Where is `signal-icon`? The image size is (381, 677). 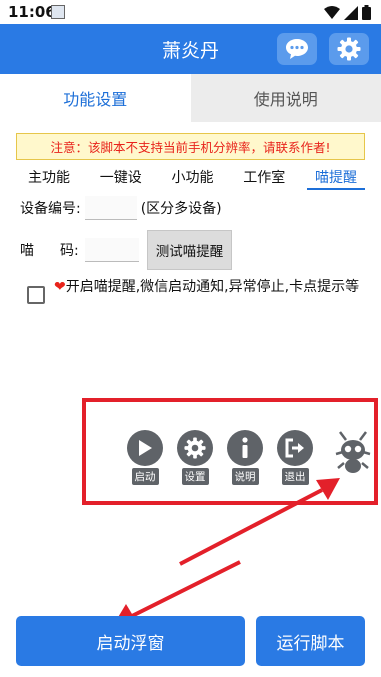
signal-icon is located at coordinates (351, 12).